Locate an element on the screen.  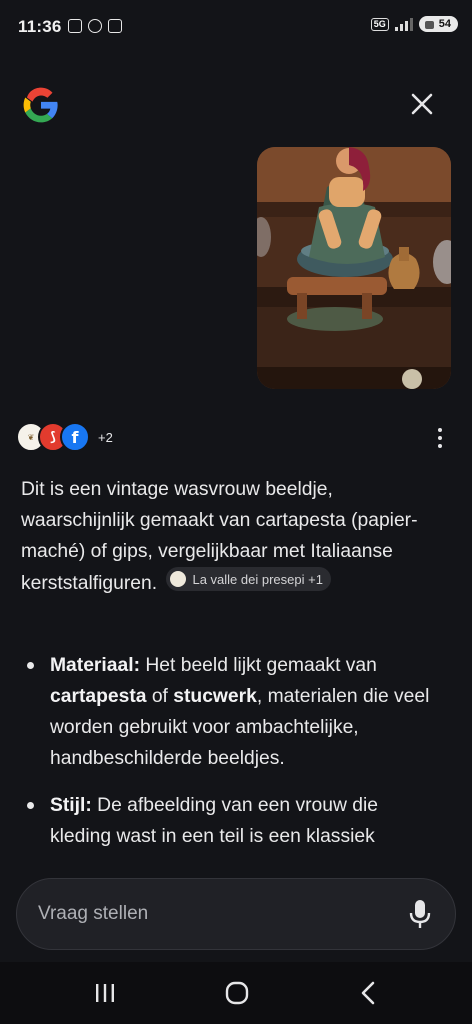
home-icon is located at coordinates (237, 993).